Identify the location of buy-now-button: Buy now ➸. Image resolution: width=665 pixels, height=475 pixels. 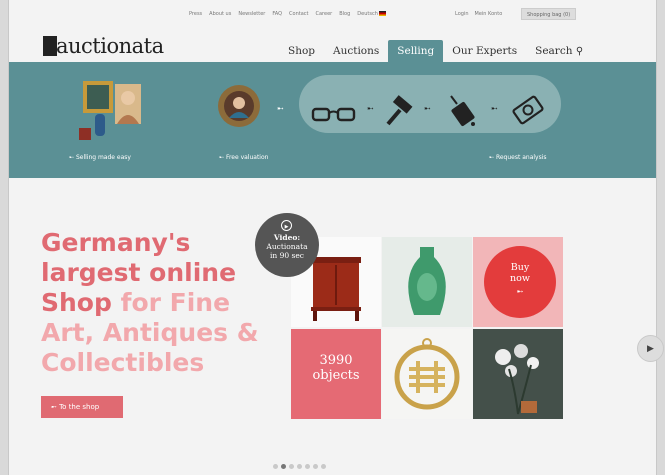
(520, 282).